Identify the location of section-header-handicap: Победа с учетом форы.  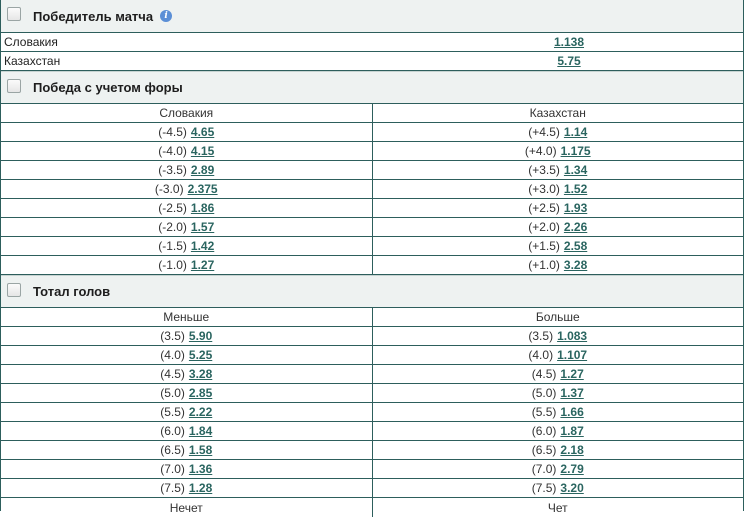
(372, 87).